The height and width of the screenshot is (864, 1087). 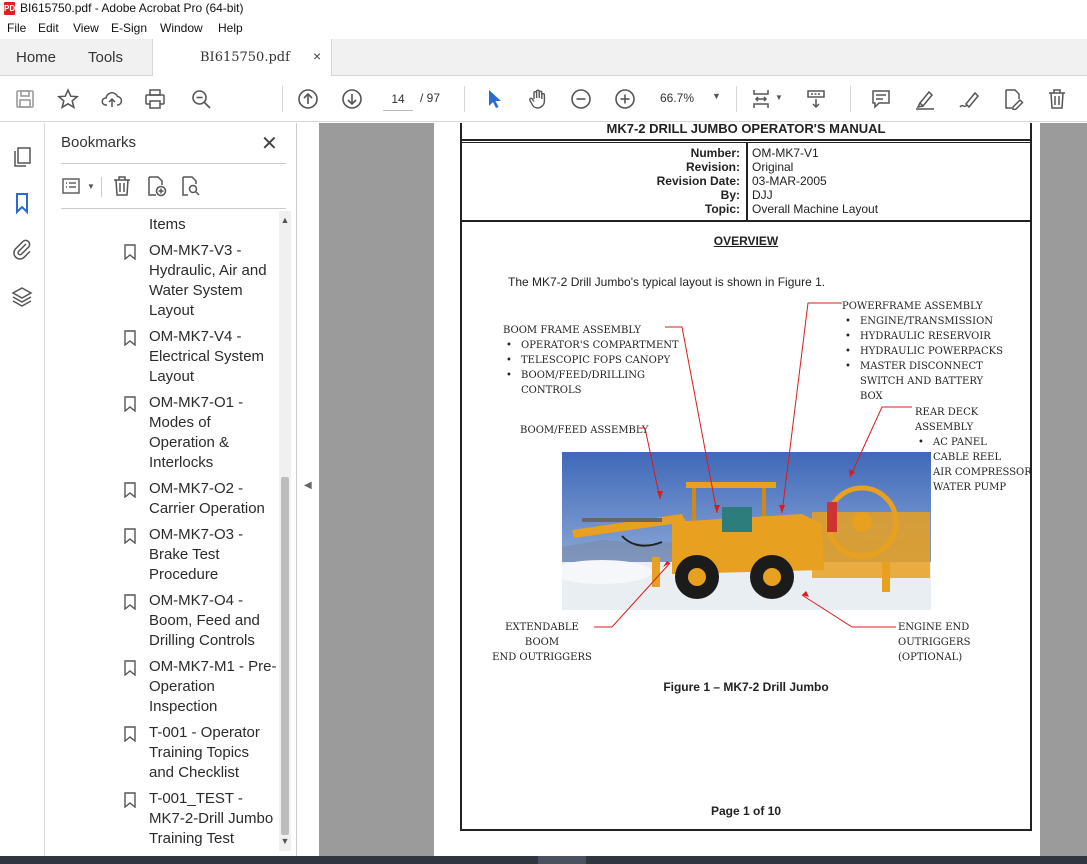 I want to click on extendable-boom-callout: EXTENDABLE BOOM END OUTRIGGERS, so click(x=542, y=642).